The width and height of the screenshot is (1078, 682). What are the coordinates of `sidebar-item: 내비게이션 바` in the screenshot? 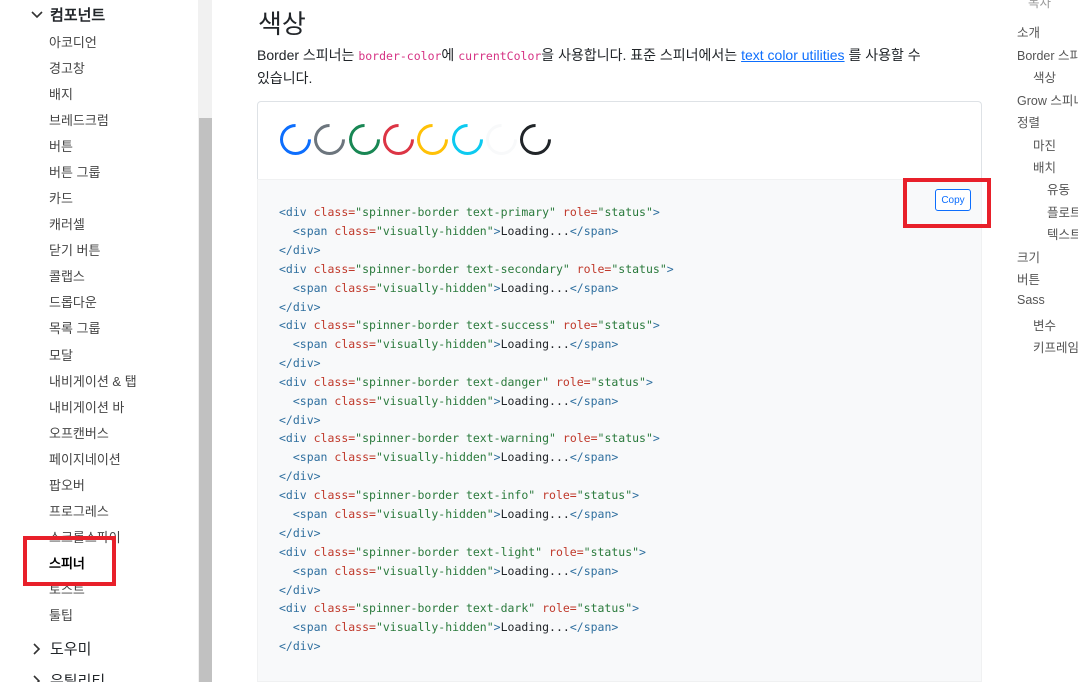 It's located at (86, 406).